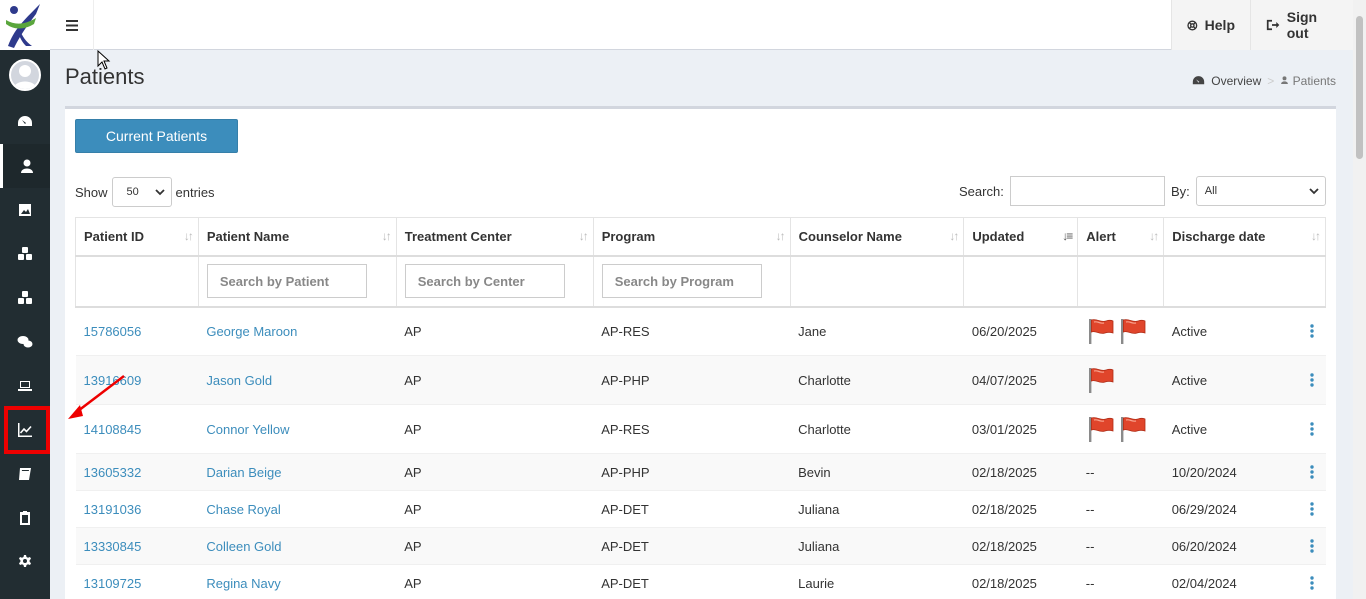 This screenshot has width=1366, height=599. I want to click on updated-cell: 03/01/2025, so click(1020, 429).